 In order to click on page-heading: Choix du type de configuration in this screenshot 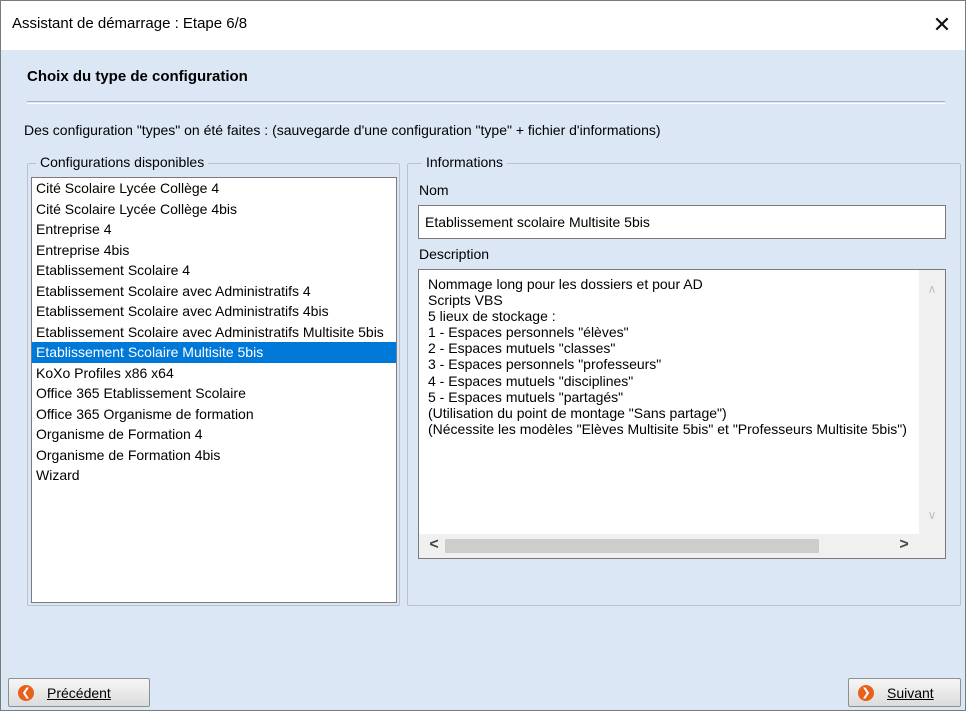, I will do `click(137, 76)`.